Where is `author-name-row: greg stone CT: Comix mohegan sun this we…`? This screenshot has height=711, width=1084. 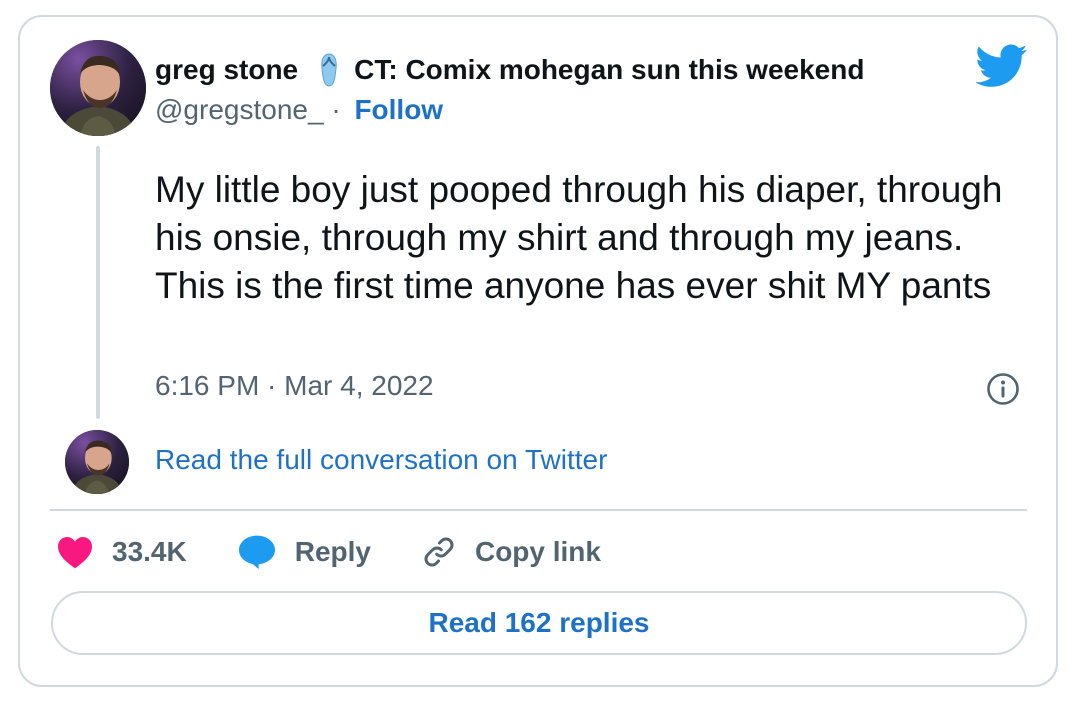 author-name-row: greg stone CT: Comix mohegan sun this we… is located at coordinates (509, 70).